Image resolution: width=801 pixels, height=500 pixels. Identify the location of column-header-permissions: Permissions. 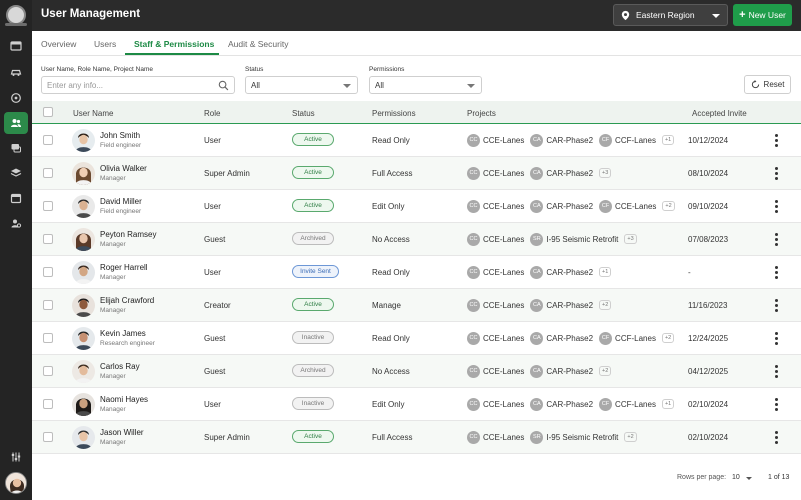
(394, 113).